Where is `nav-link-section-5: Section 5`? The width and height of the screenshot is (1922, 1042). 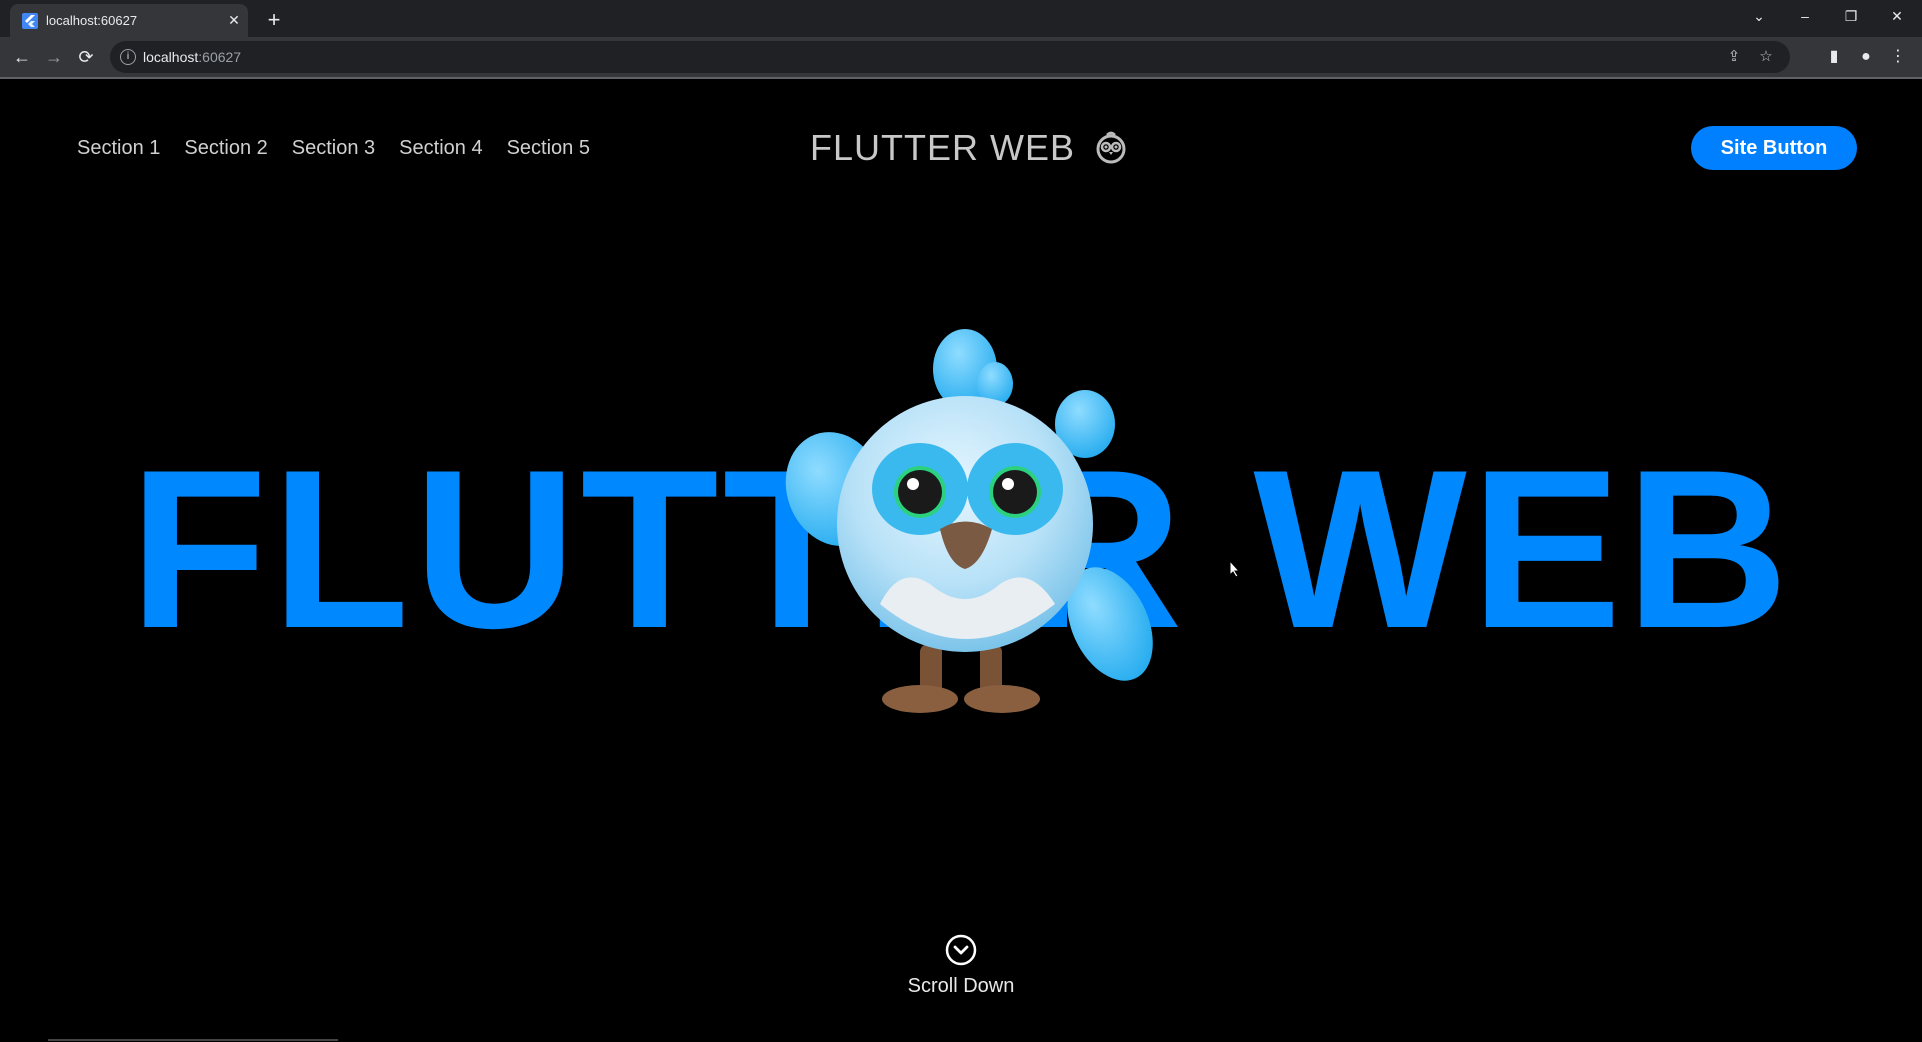 nav-link-section-5: Section 5 is located at coordinates (548, 148).